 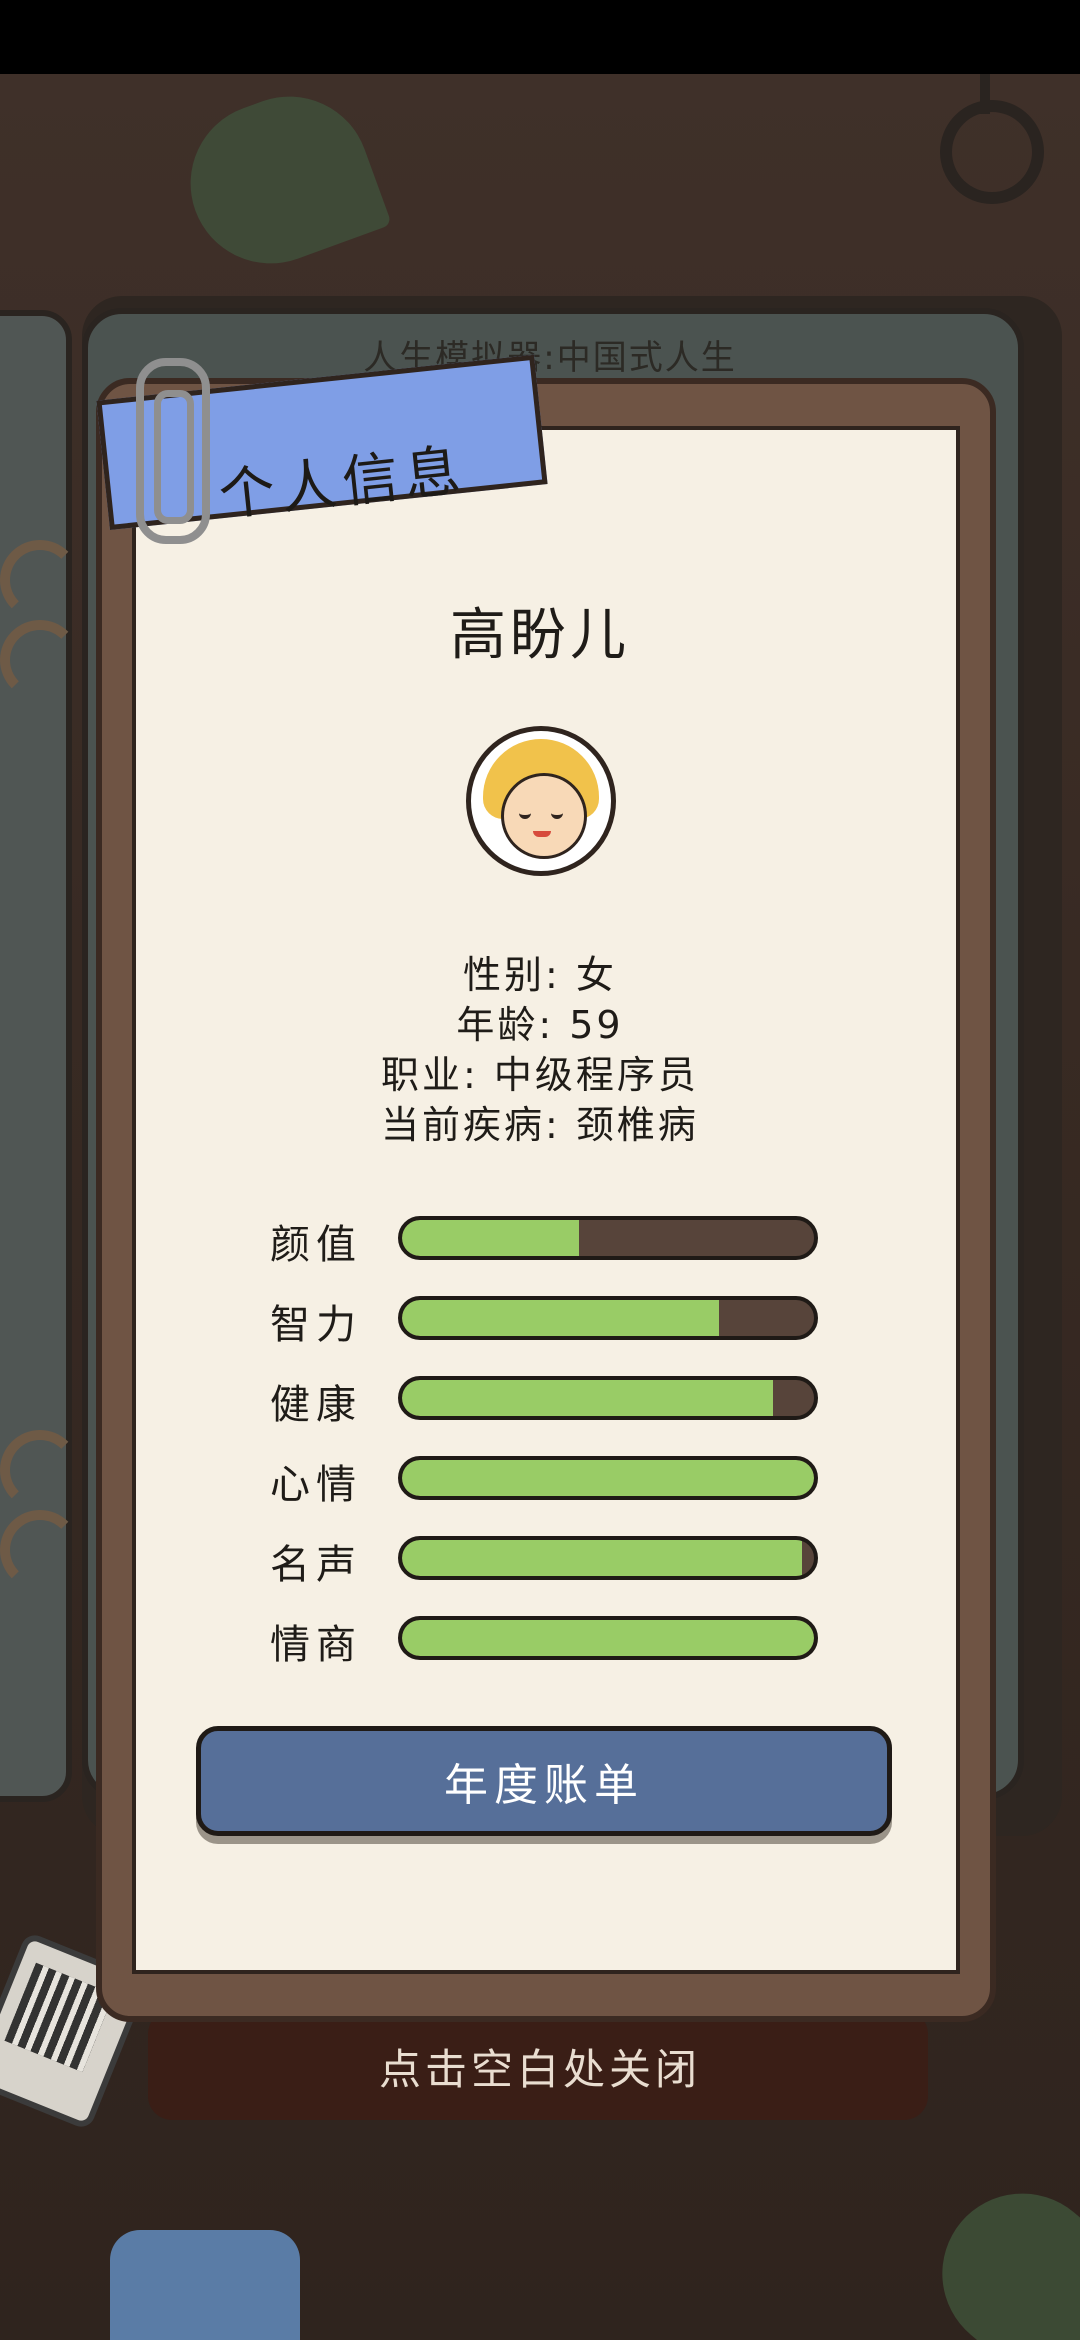 I want to click on job-line: 职业: 中级程序员, so click(x=540, y=1075).